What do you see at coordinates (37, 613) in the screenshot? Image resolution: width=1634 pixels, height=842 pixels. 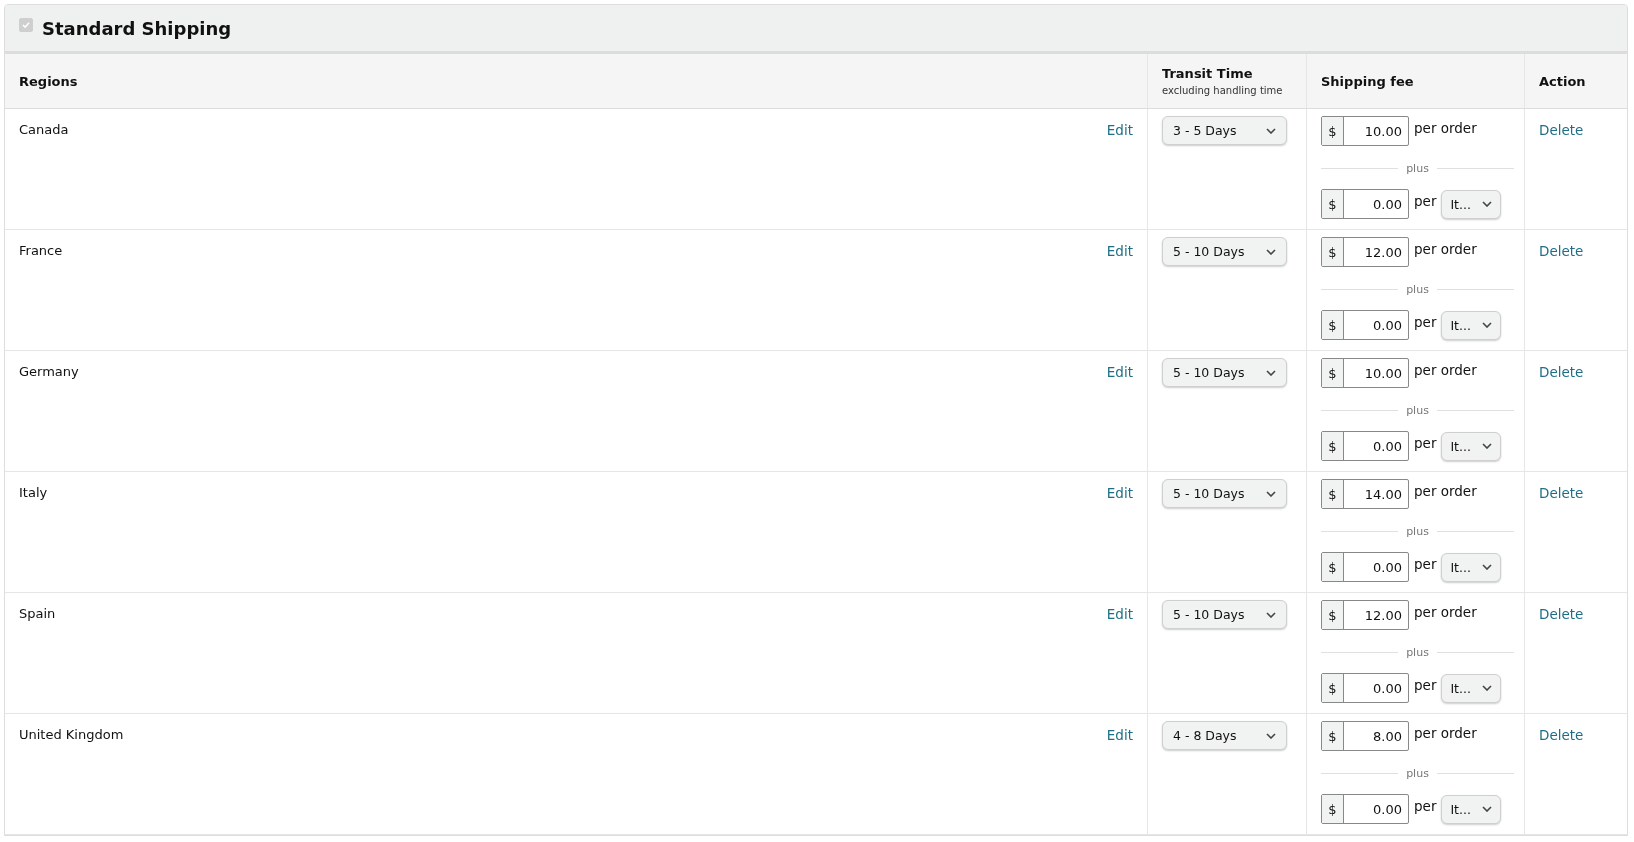 I see `region-name: Spain` at bounding box center [37, 613].